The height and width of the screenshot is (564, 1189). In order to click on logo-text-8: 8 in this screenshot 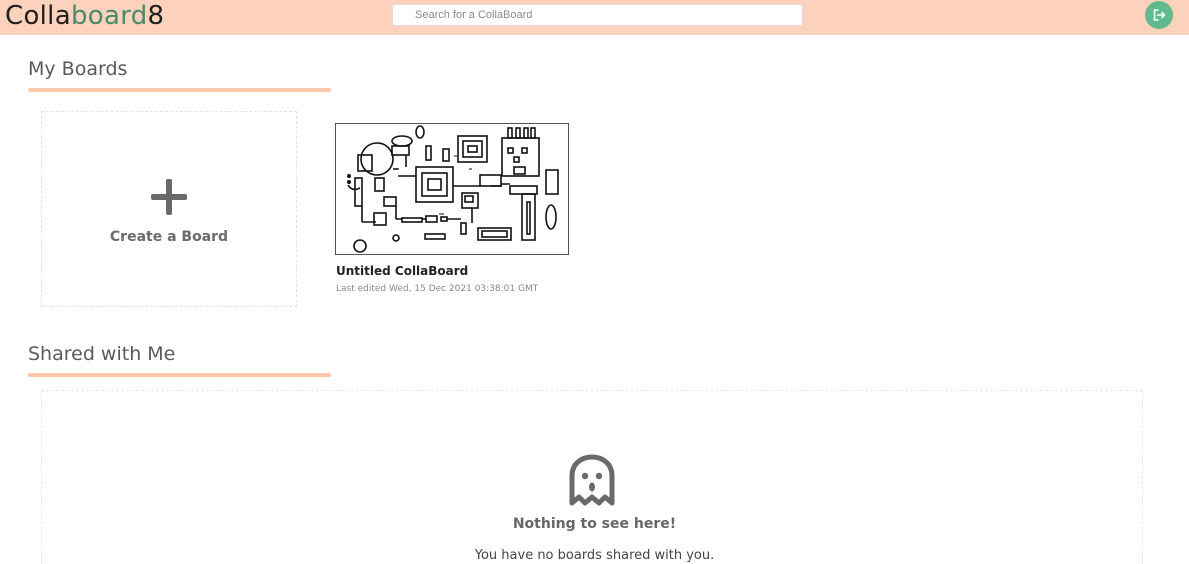, I will do `click(156, 16)`.